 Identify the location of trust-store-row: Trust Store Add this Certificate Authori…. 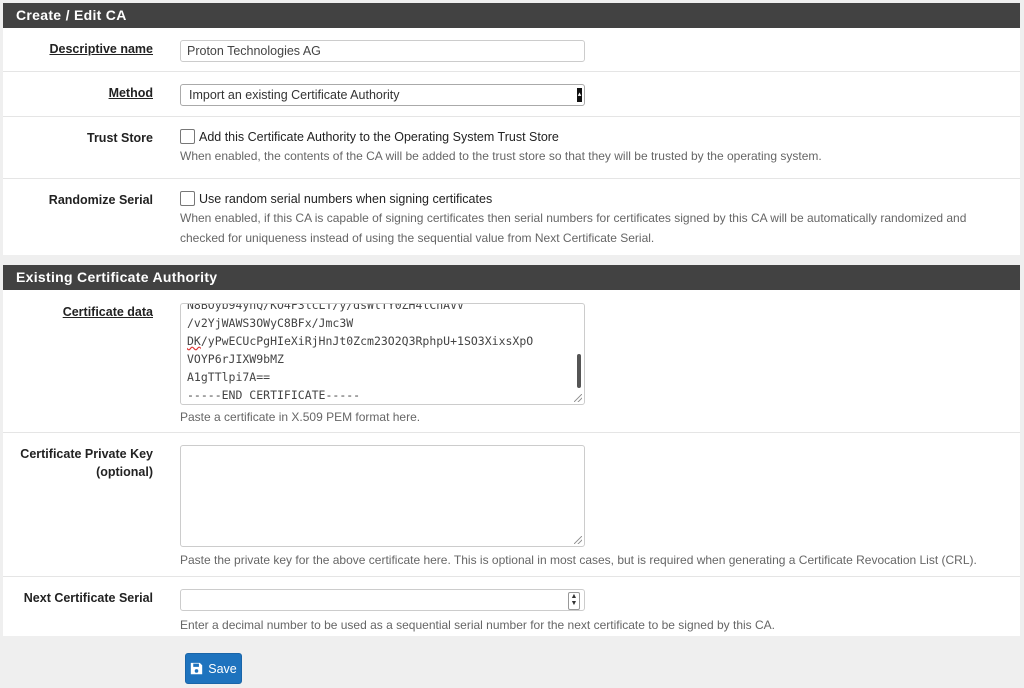
(511, 148).